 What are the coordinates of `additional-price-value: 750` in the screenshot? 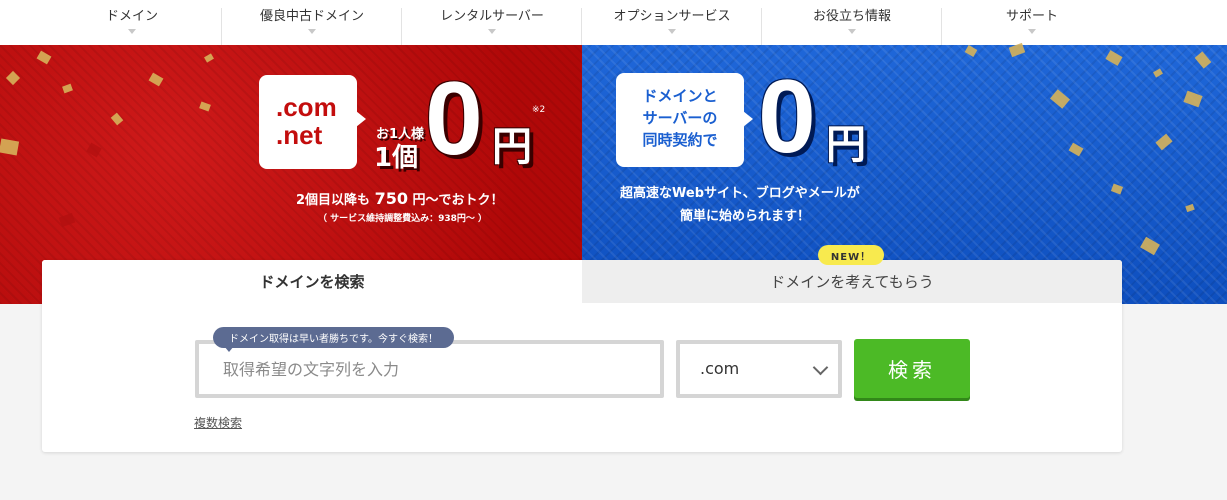 It's located at (391, 198).